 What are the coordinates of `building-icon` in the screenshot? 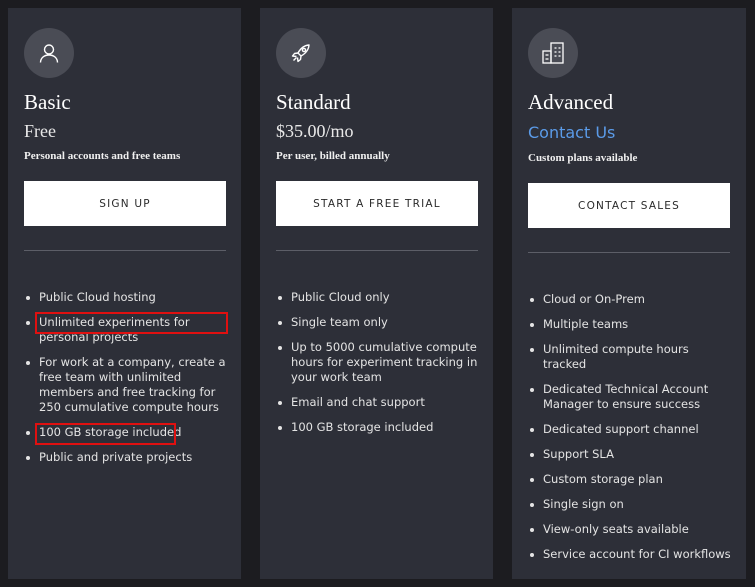 It's located at (553, 53).